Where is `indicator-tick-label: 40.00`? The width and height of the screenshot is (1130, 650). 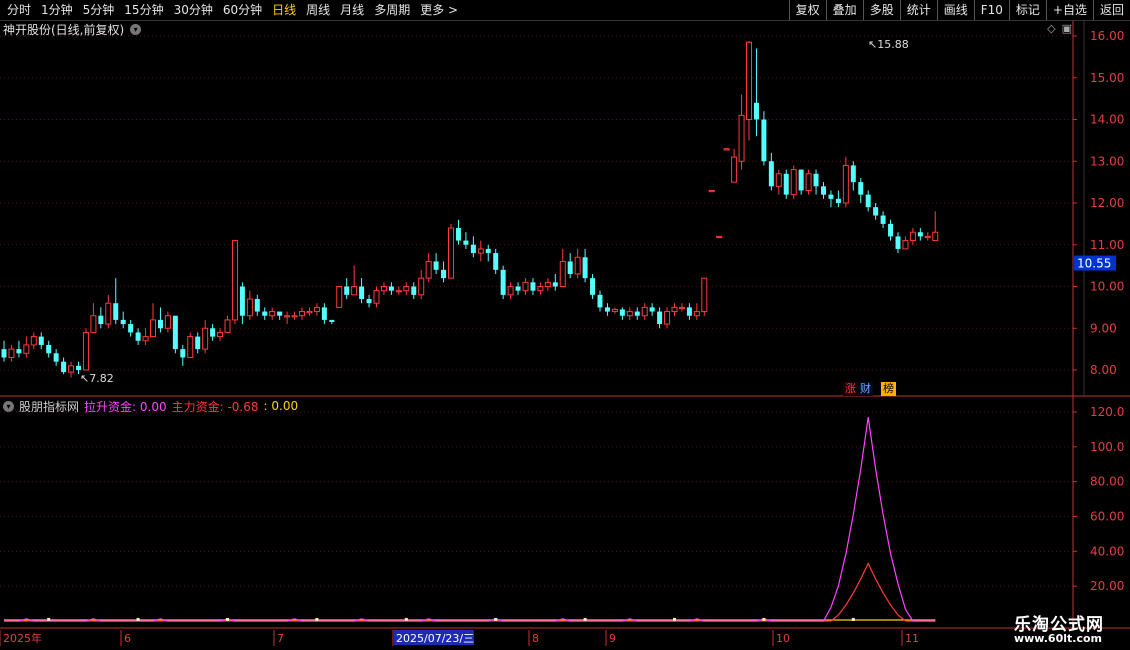 indicator-tick-label: 40.00 is located at coordinates (1107, 551).